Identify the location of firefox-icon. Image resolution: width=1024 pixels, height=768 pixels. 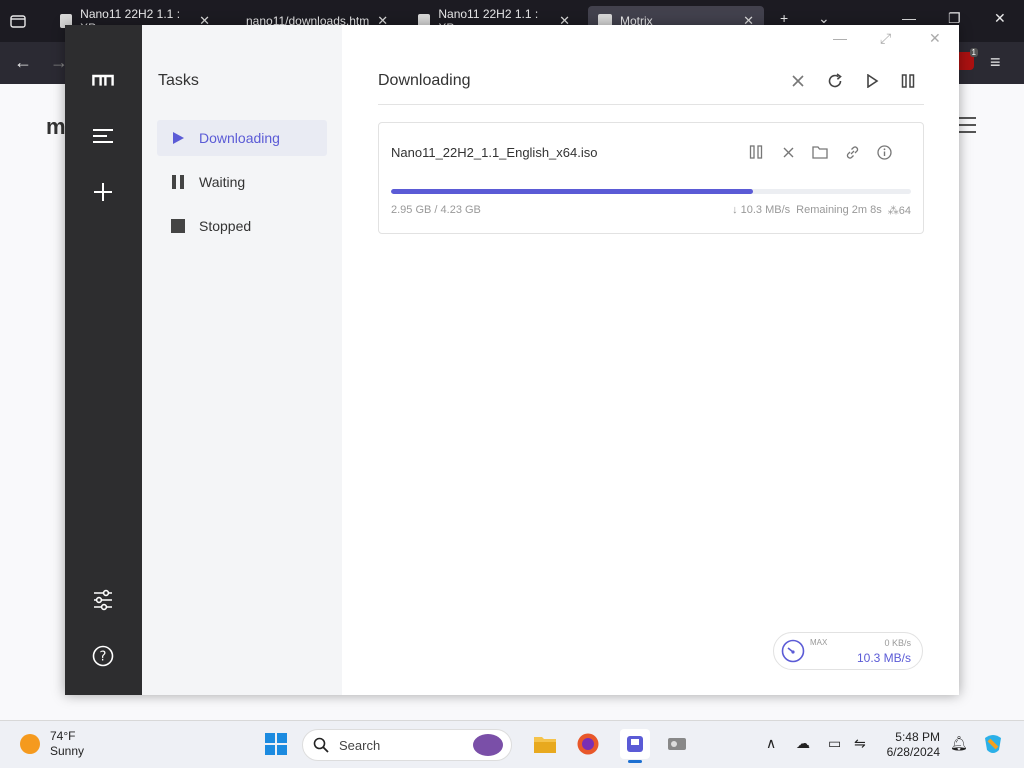
(588, 744).